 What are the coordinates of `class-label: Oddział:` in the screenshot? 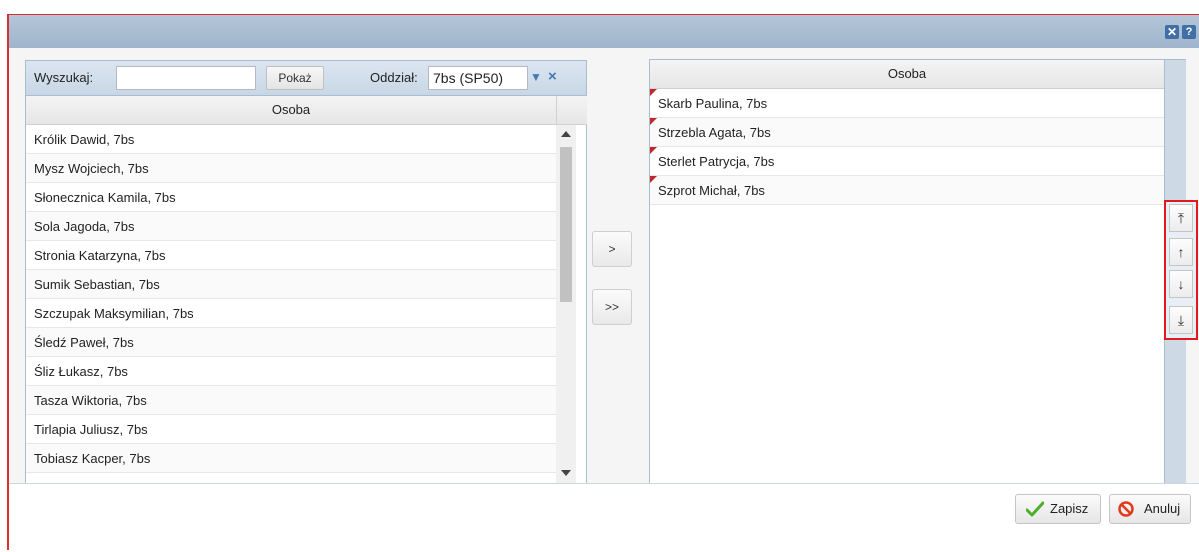 It's located at (394, 77).